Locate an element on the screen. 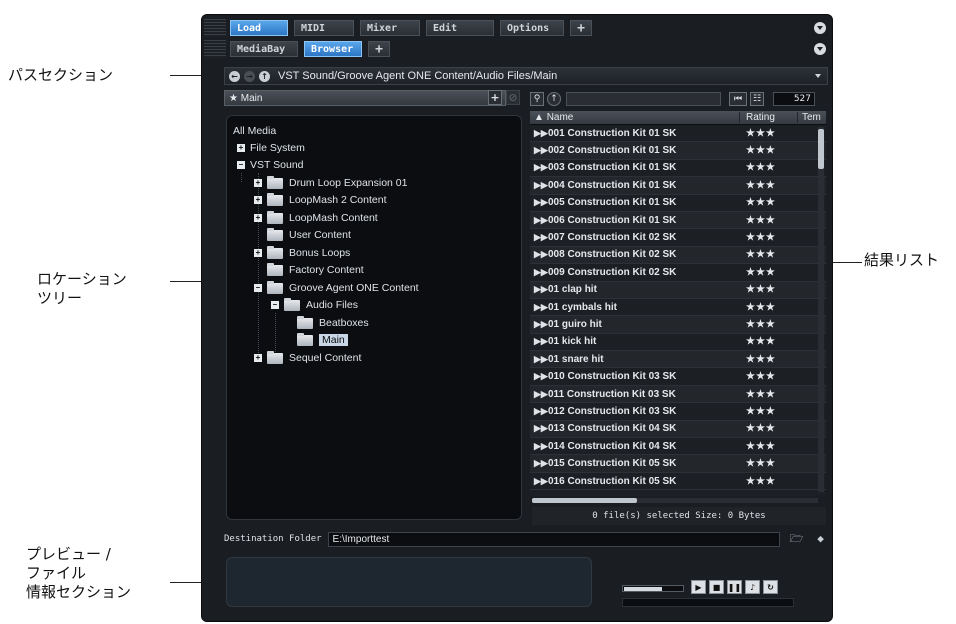 This screenshot has width=956, height=624. result-row: ▶▶ 001 Construction Kit 01 SK ★★★ is located at coordinates (678, 134).